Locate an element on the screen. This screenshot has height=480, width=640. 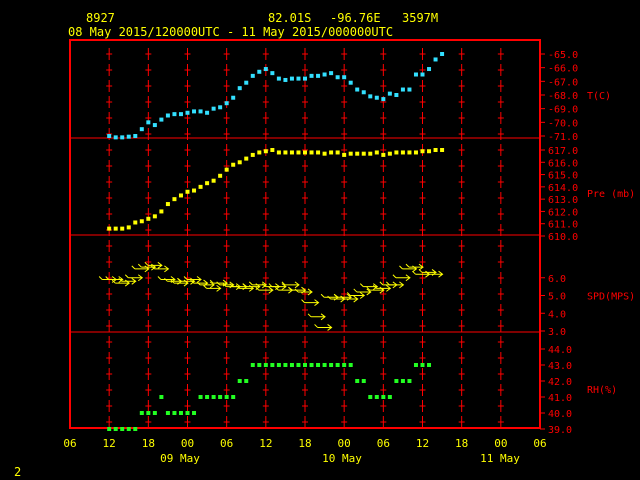
y-tick-label-pressure: 615.0 is located at coordinates (563, 176).